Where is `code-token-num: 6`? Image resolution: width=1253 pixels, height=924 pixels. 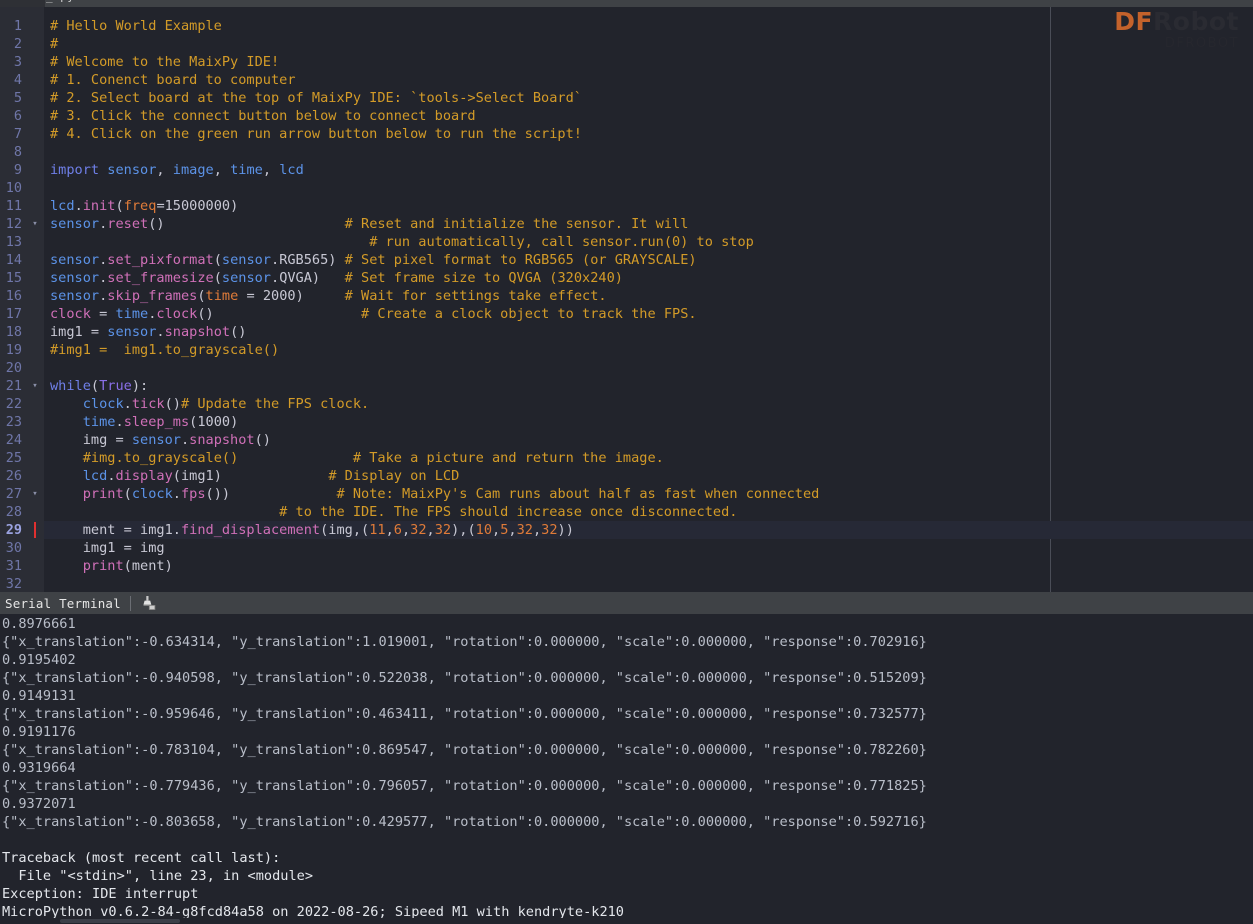
code-token-num: 6 is located at coordinates (397, 530).